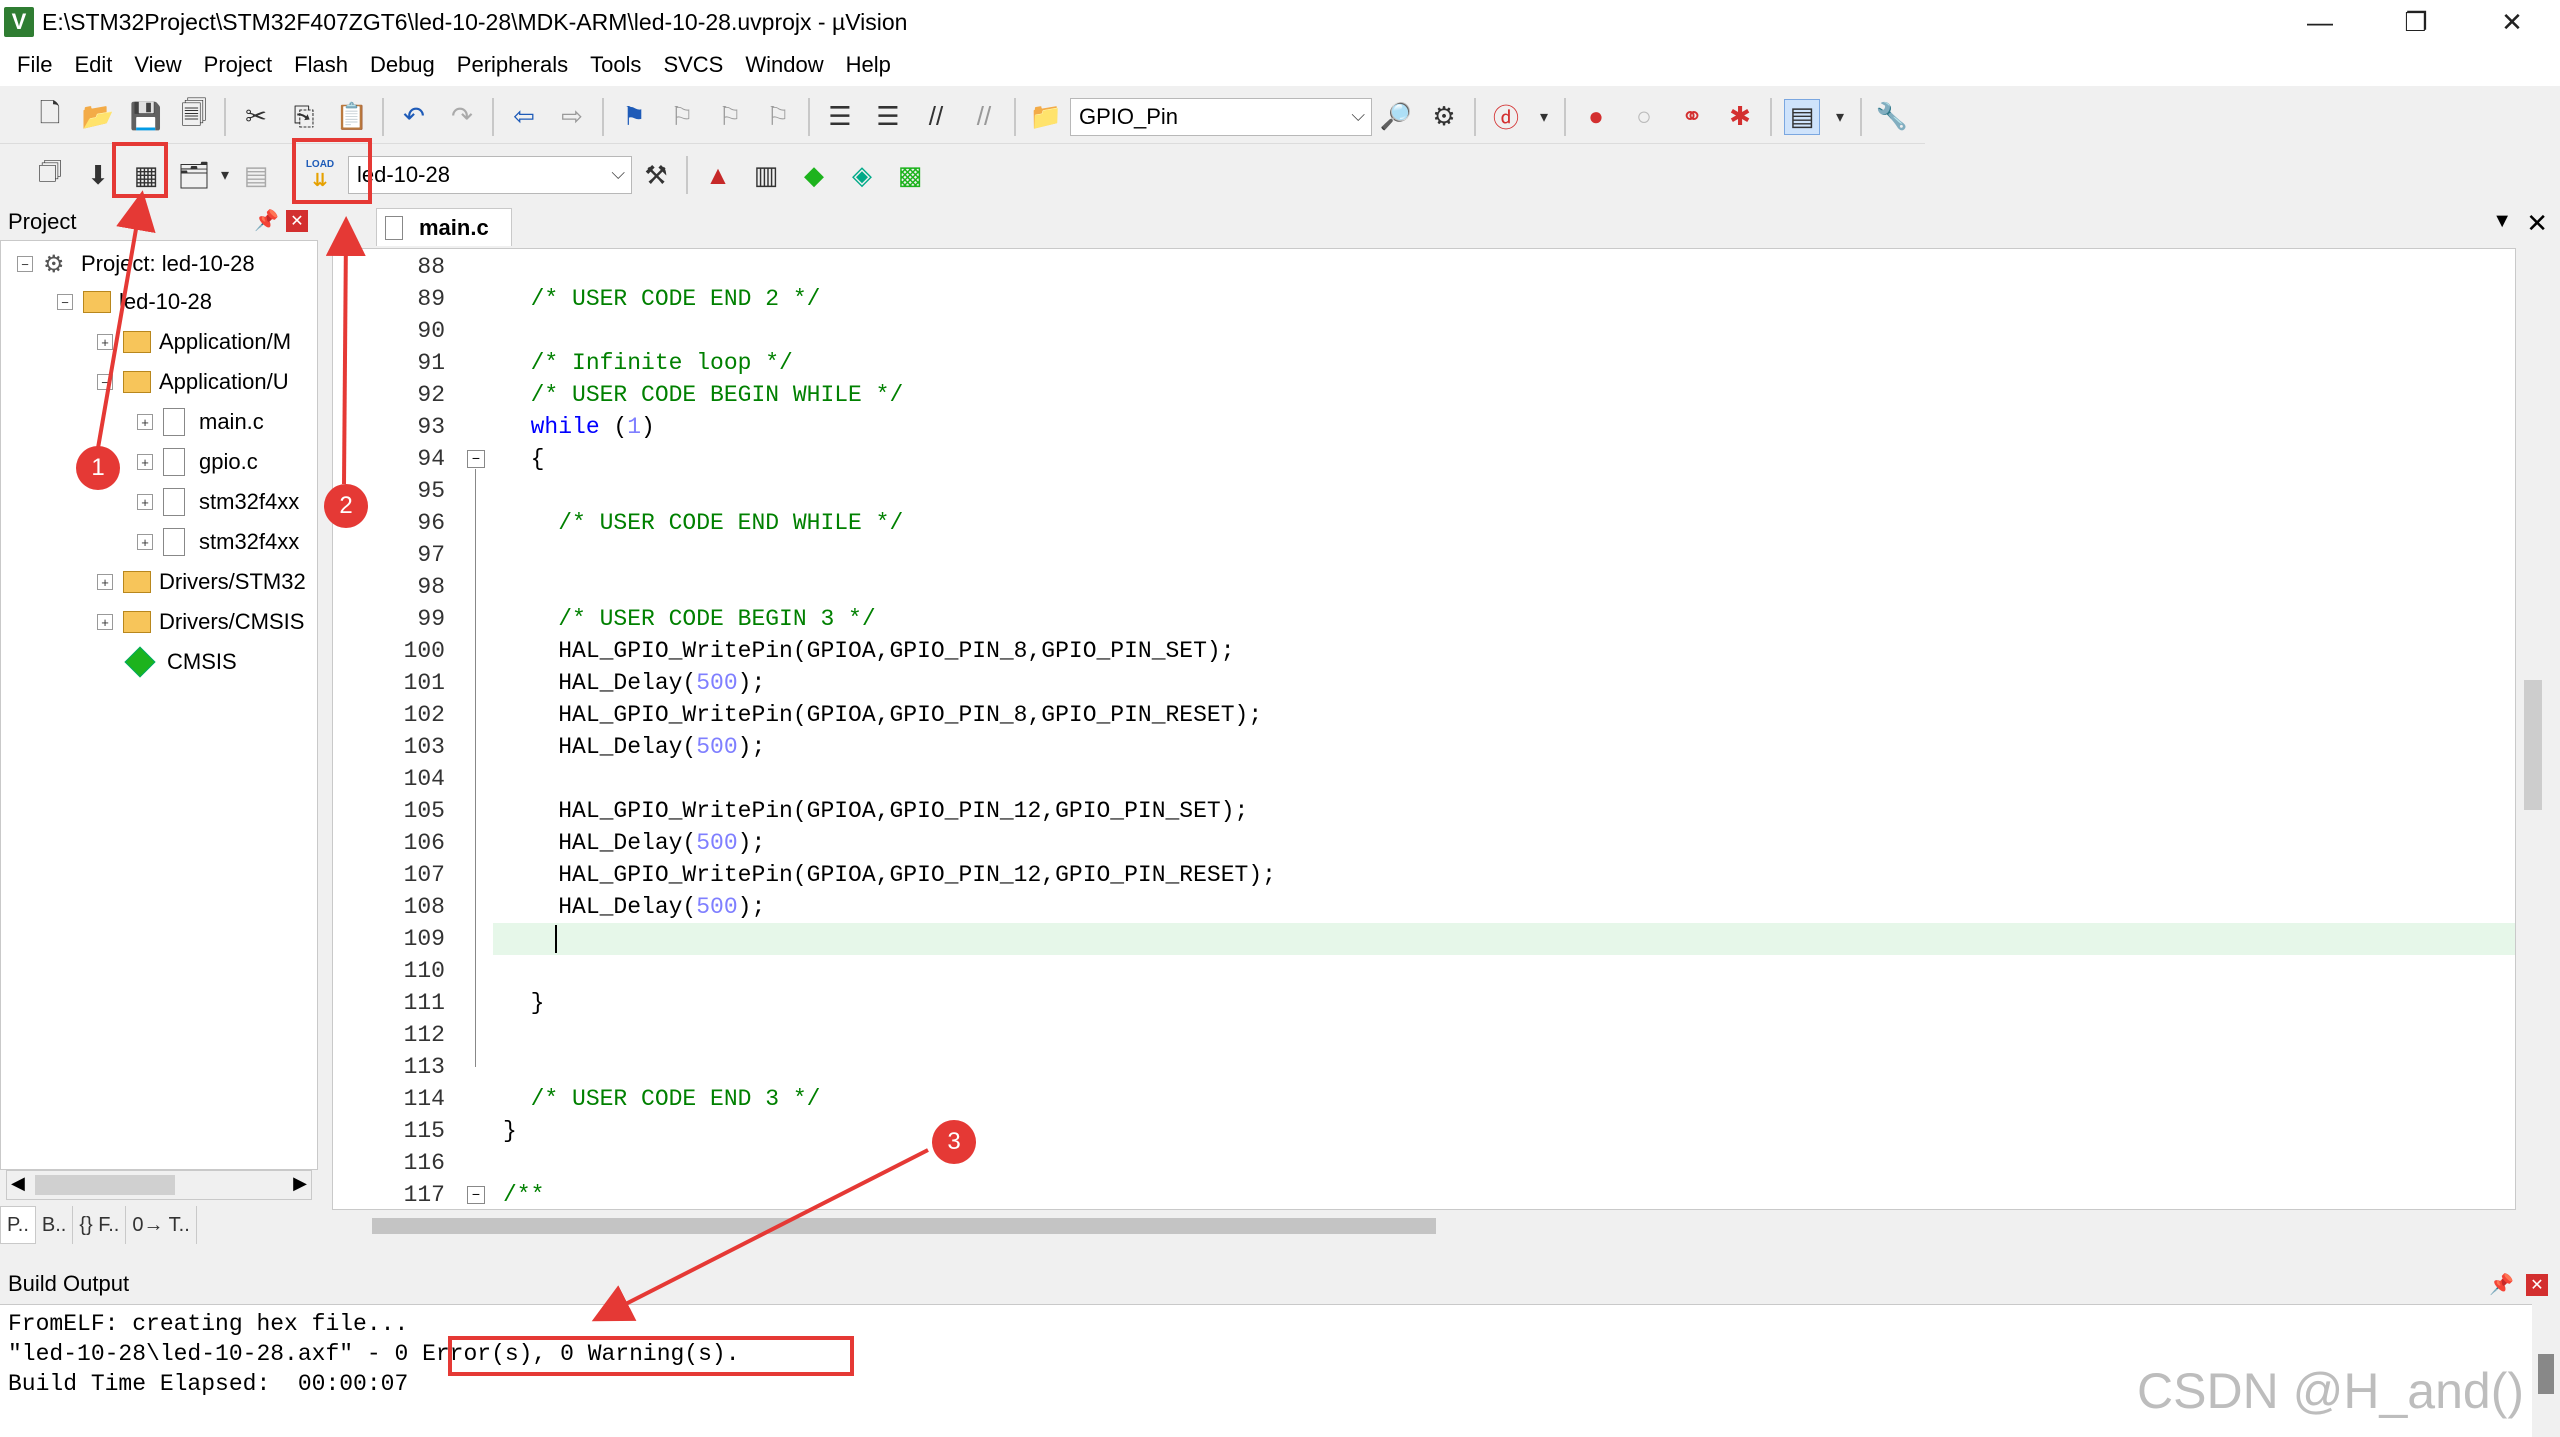 This screenshot has width=2560, height=1437. Describe the element at coordinates (1444, 117) in the screenshot. I see `find-replace-icon: ⚙` at that location.